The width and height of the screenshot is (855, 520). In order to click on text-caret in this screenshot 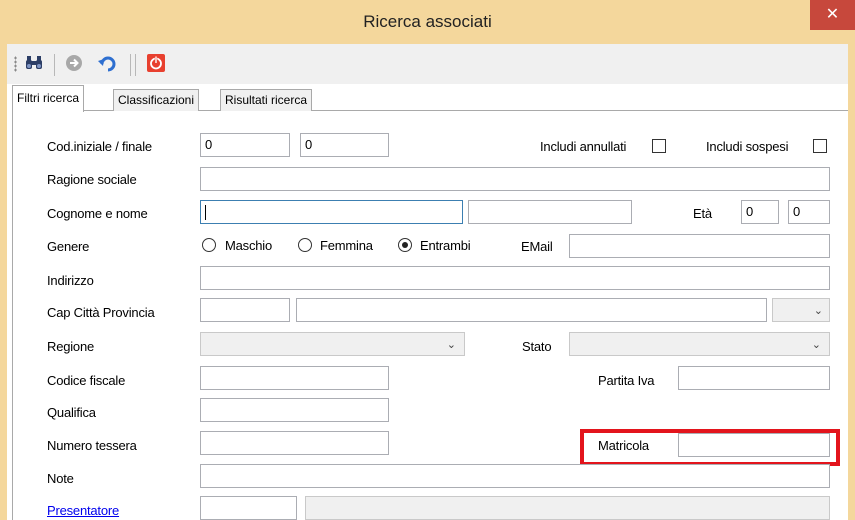, I will do `click(205, 213)`.